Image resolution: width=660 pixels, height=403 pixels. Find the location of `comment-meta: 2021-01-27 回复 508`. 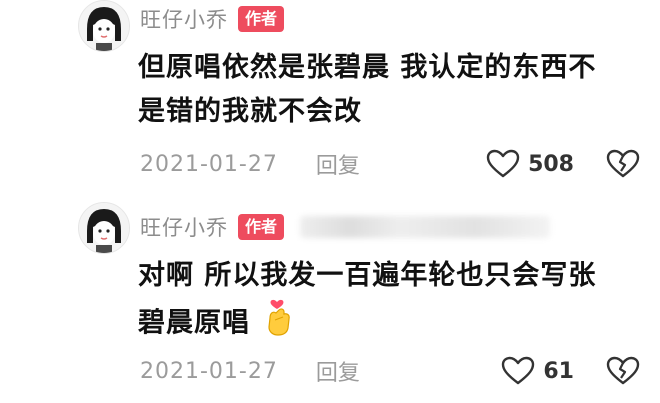

comment-meta: 2021-01-27 回复 508 is located at coordinates (395, 164).